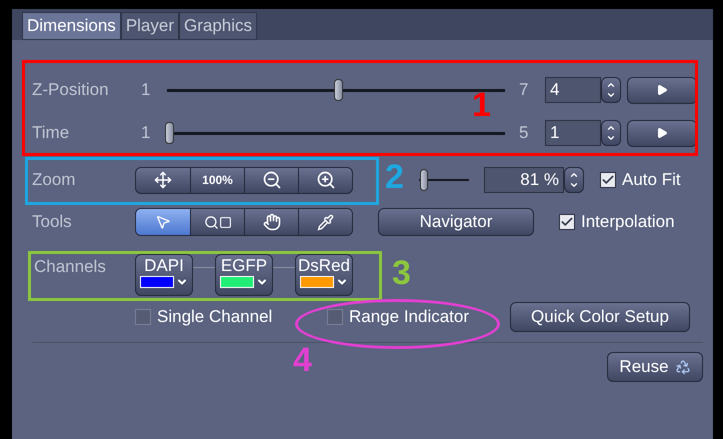 The height and width of the screenshot is (439, 723). What do you see at coordinates (244, 266) in the screenshot?
I see `channel-name: EGFP` at bounding box center [244, 266].